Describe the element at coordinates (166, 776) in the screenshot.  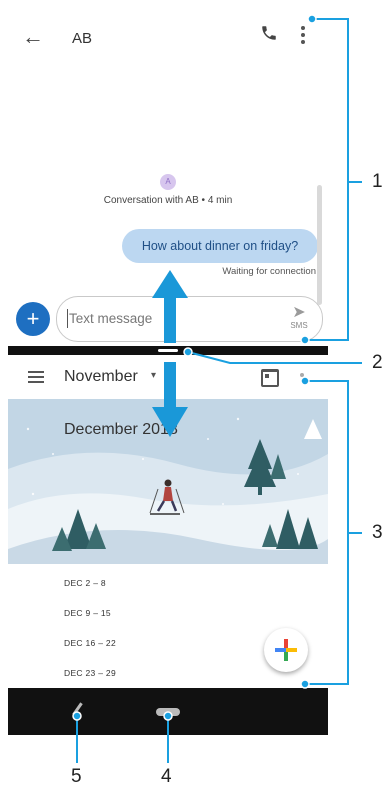
I see `callout-label-4: 4` at that location.